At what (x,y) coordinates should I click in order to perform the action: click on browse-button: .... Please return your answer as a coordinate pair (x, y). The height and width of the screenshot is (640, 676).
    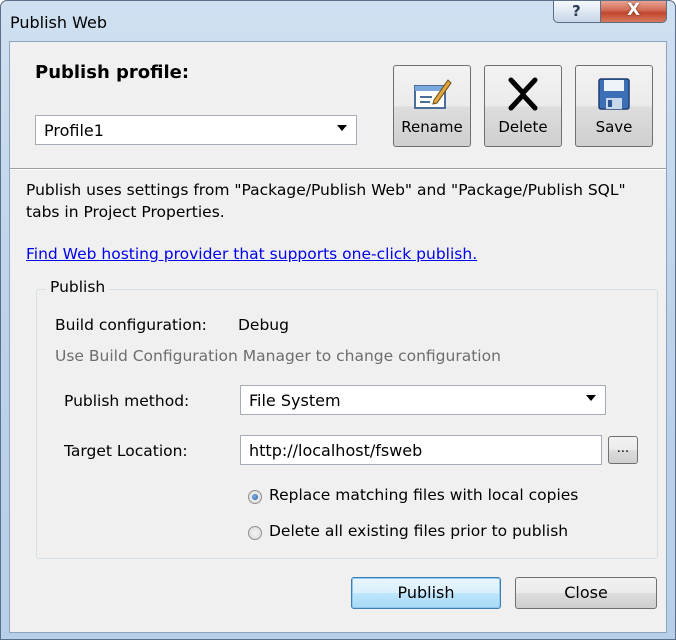
    Looking at the image, I should click on (623, 450).